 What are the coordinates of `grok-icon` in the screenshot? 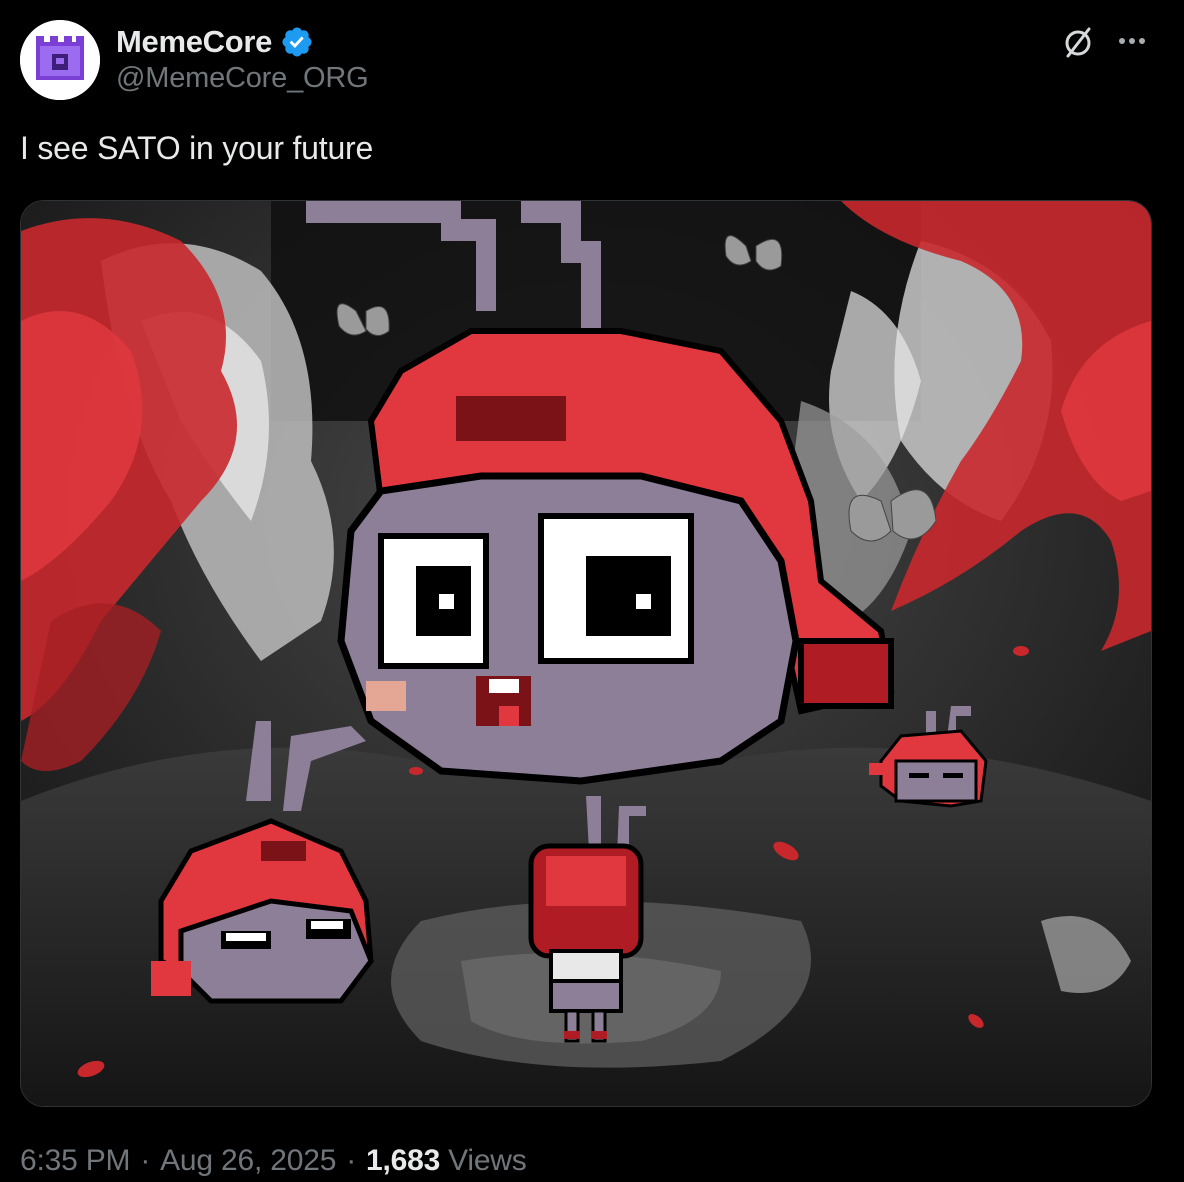 It's located at (1078, 42).